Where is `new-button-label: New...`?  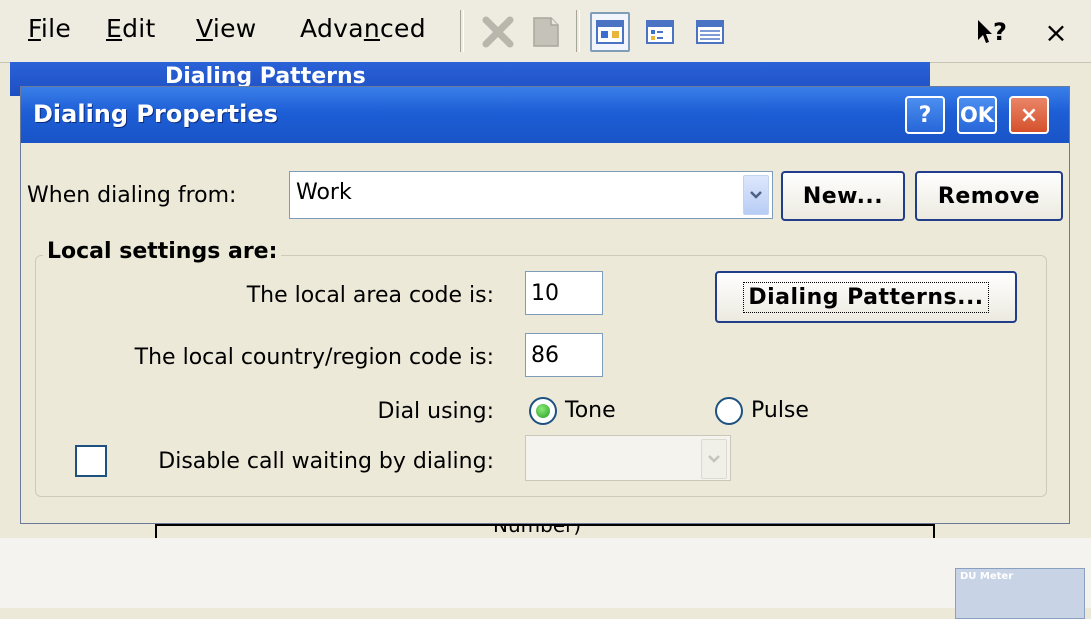 new-button-label: New... is located at coordinates (843, 196).